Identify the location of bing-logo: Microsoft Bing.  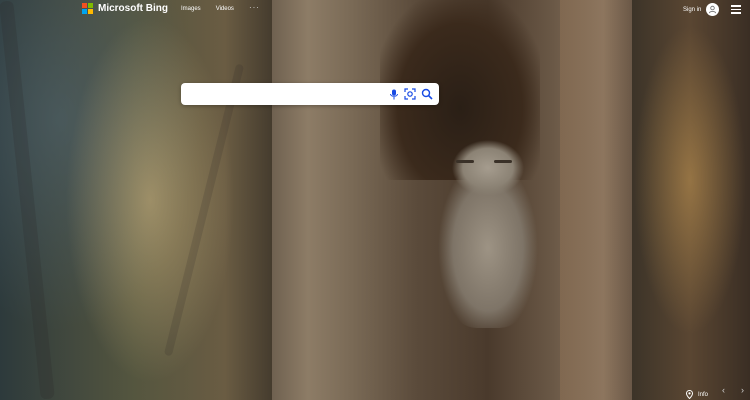
(125, 8).